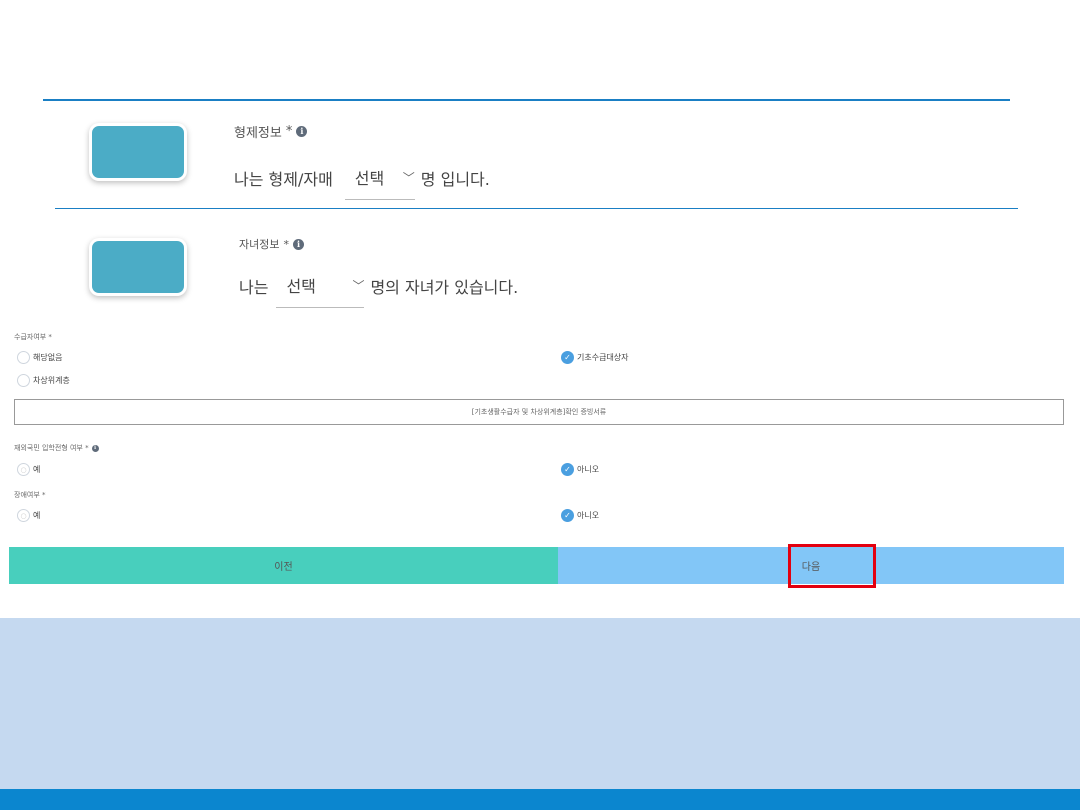 This screenshot has width=1080, height=810. I want to click on disability-label: 장애여부 *, so click(30, 495).